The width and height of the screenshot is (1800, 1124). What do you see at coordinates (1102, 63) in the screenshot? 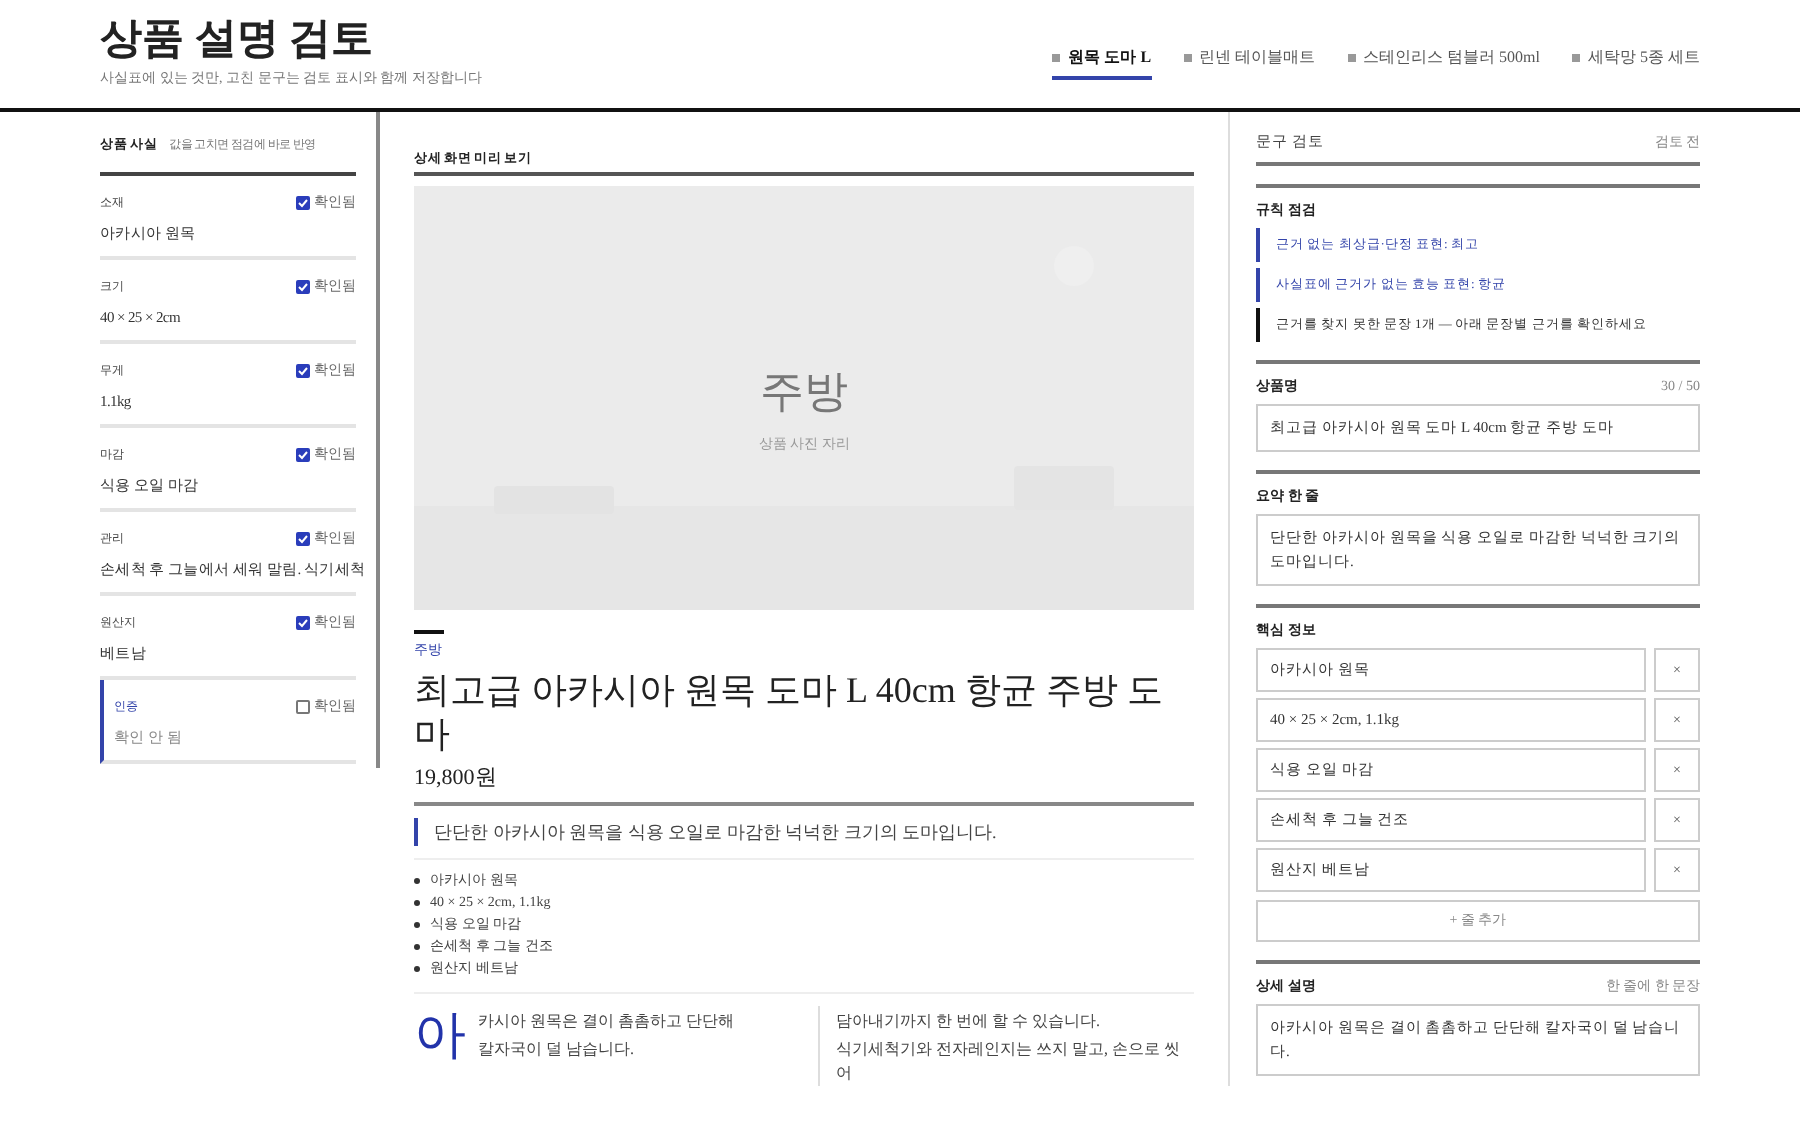
I see `product-tab: 원목 도마 L` at bounding box center [1102, 63].